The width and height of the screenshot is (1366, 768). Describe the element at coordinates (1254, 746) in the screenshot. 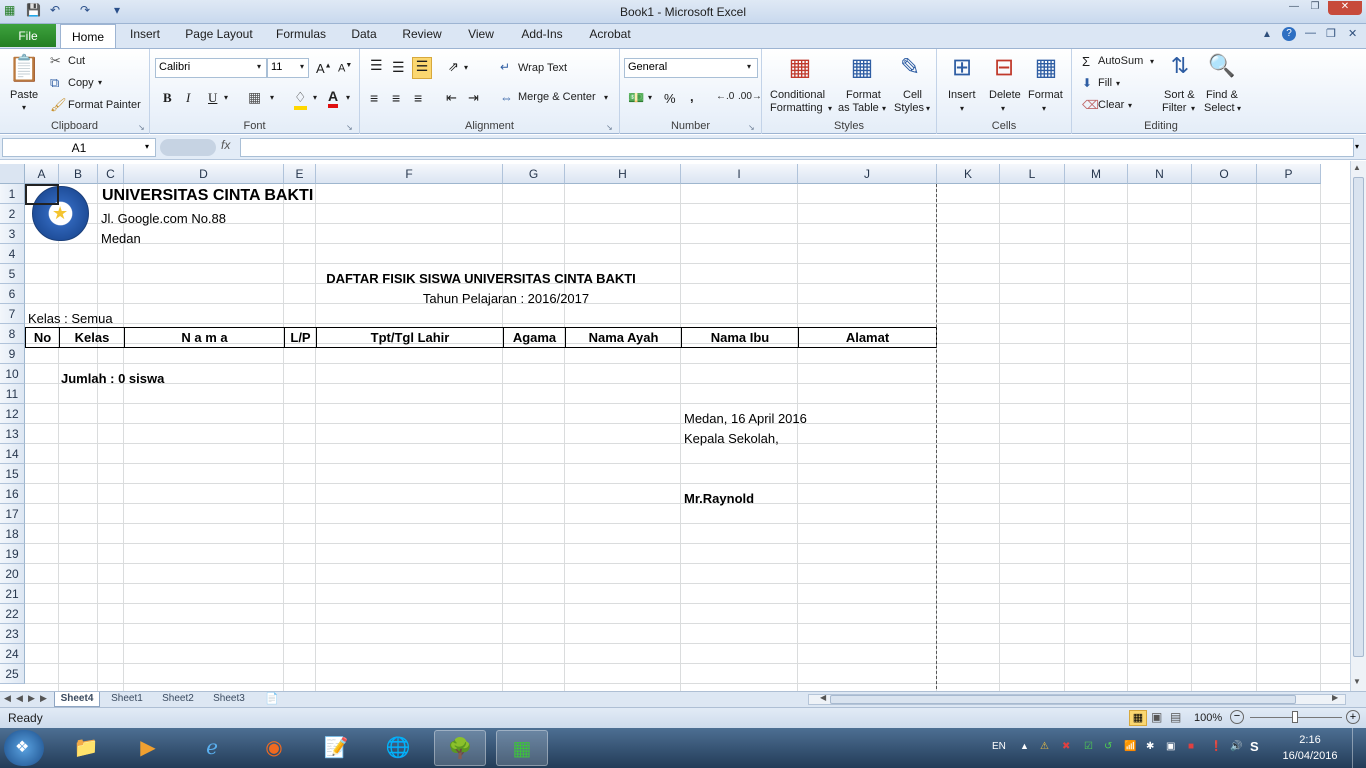

I see `tray-s-icon: S` at that location.